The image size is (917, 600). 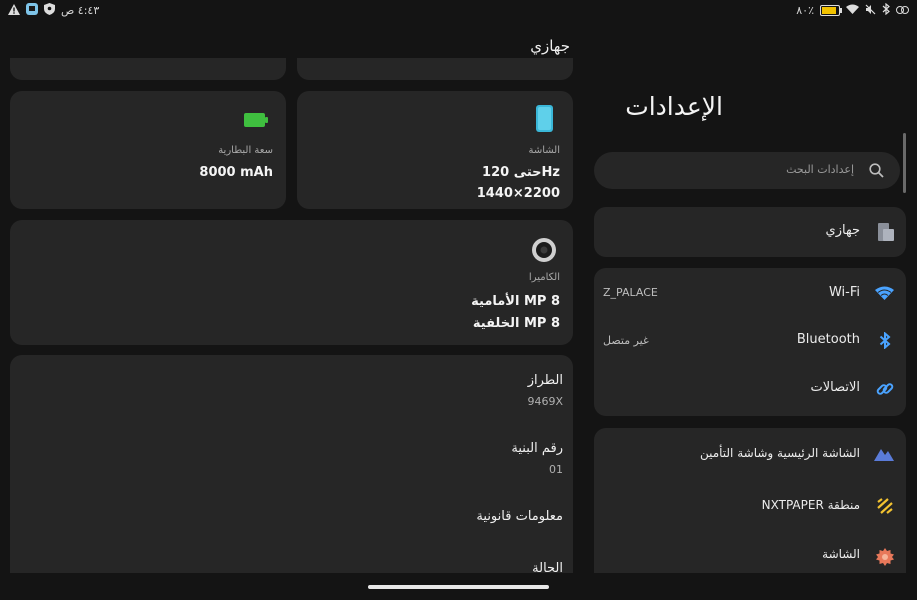 What do you see at coordinates (516, 323) in the screenshot?
I see `camera-back-value: الخلفية MP 8` at bounding box center [516, 323].